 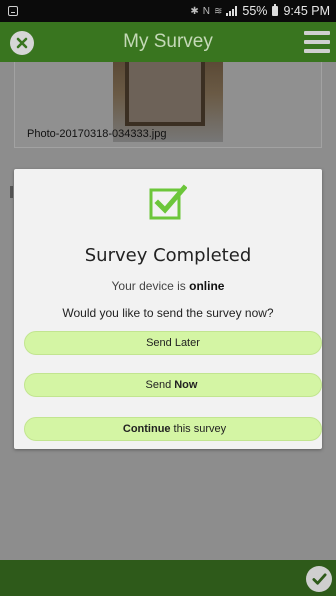 What do you see at coordinates (173, 429) in the screenshot?
I see `continue-survey-button: Continue this survey` at bounding box center [173, 429].